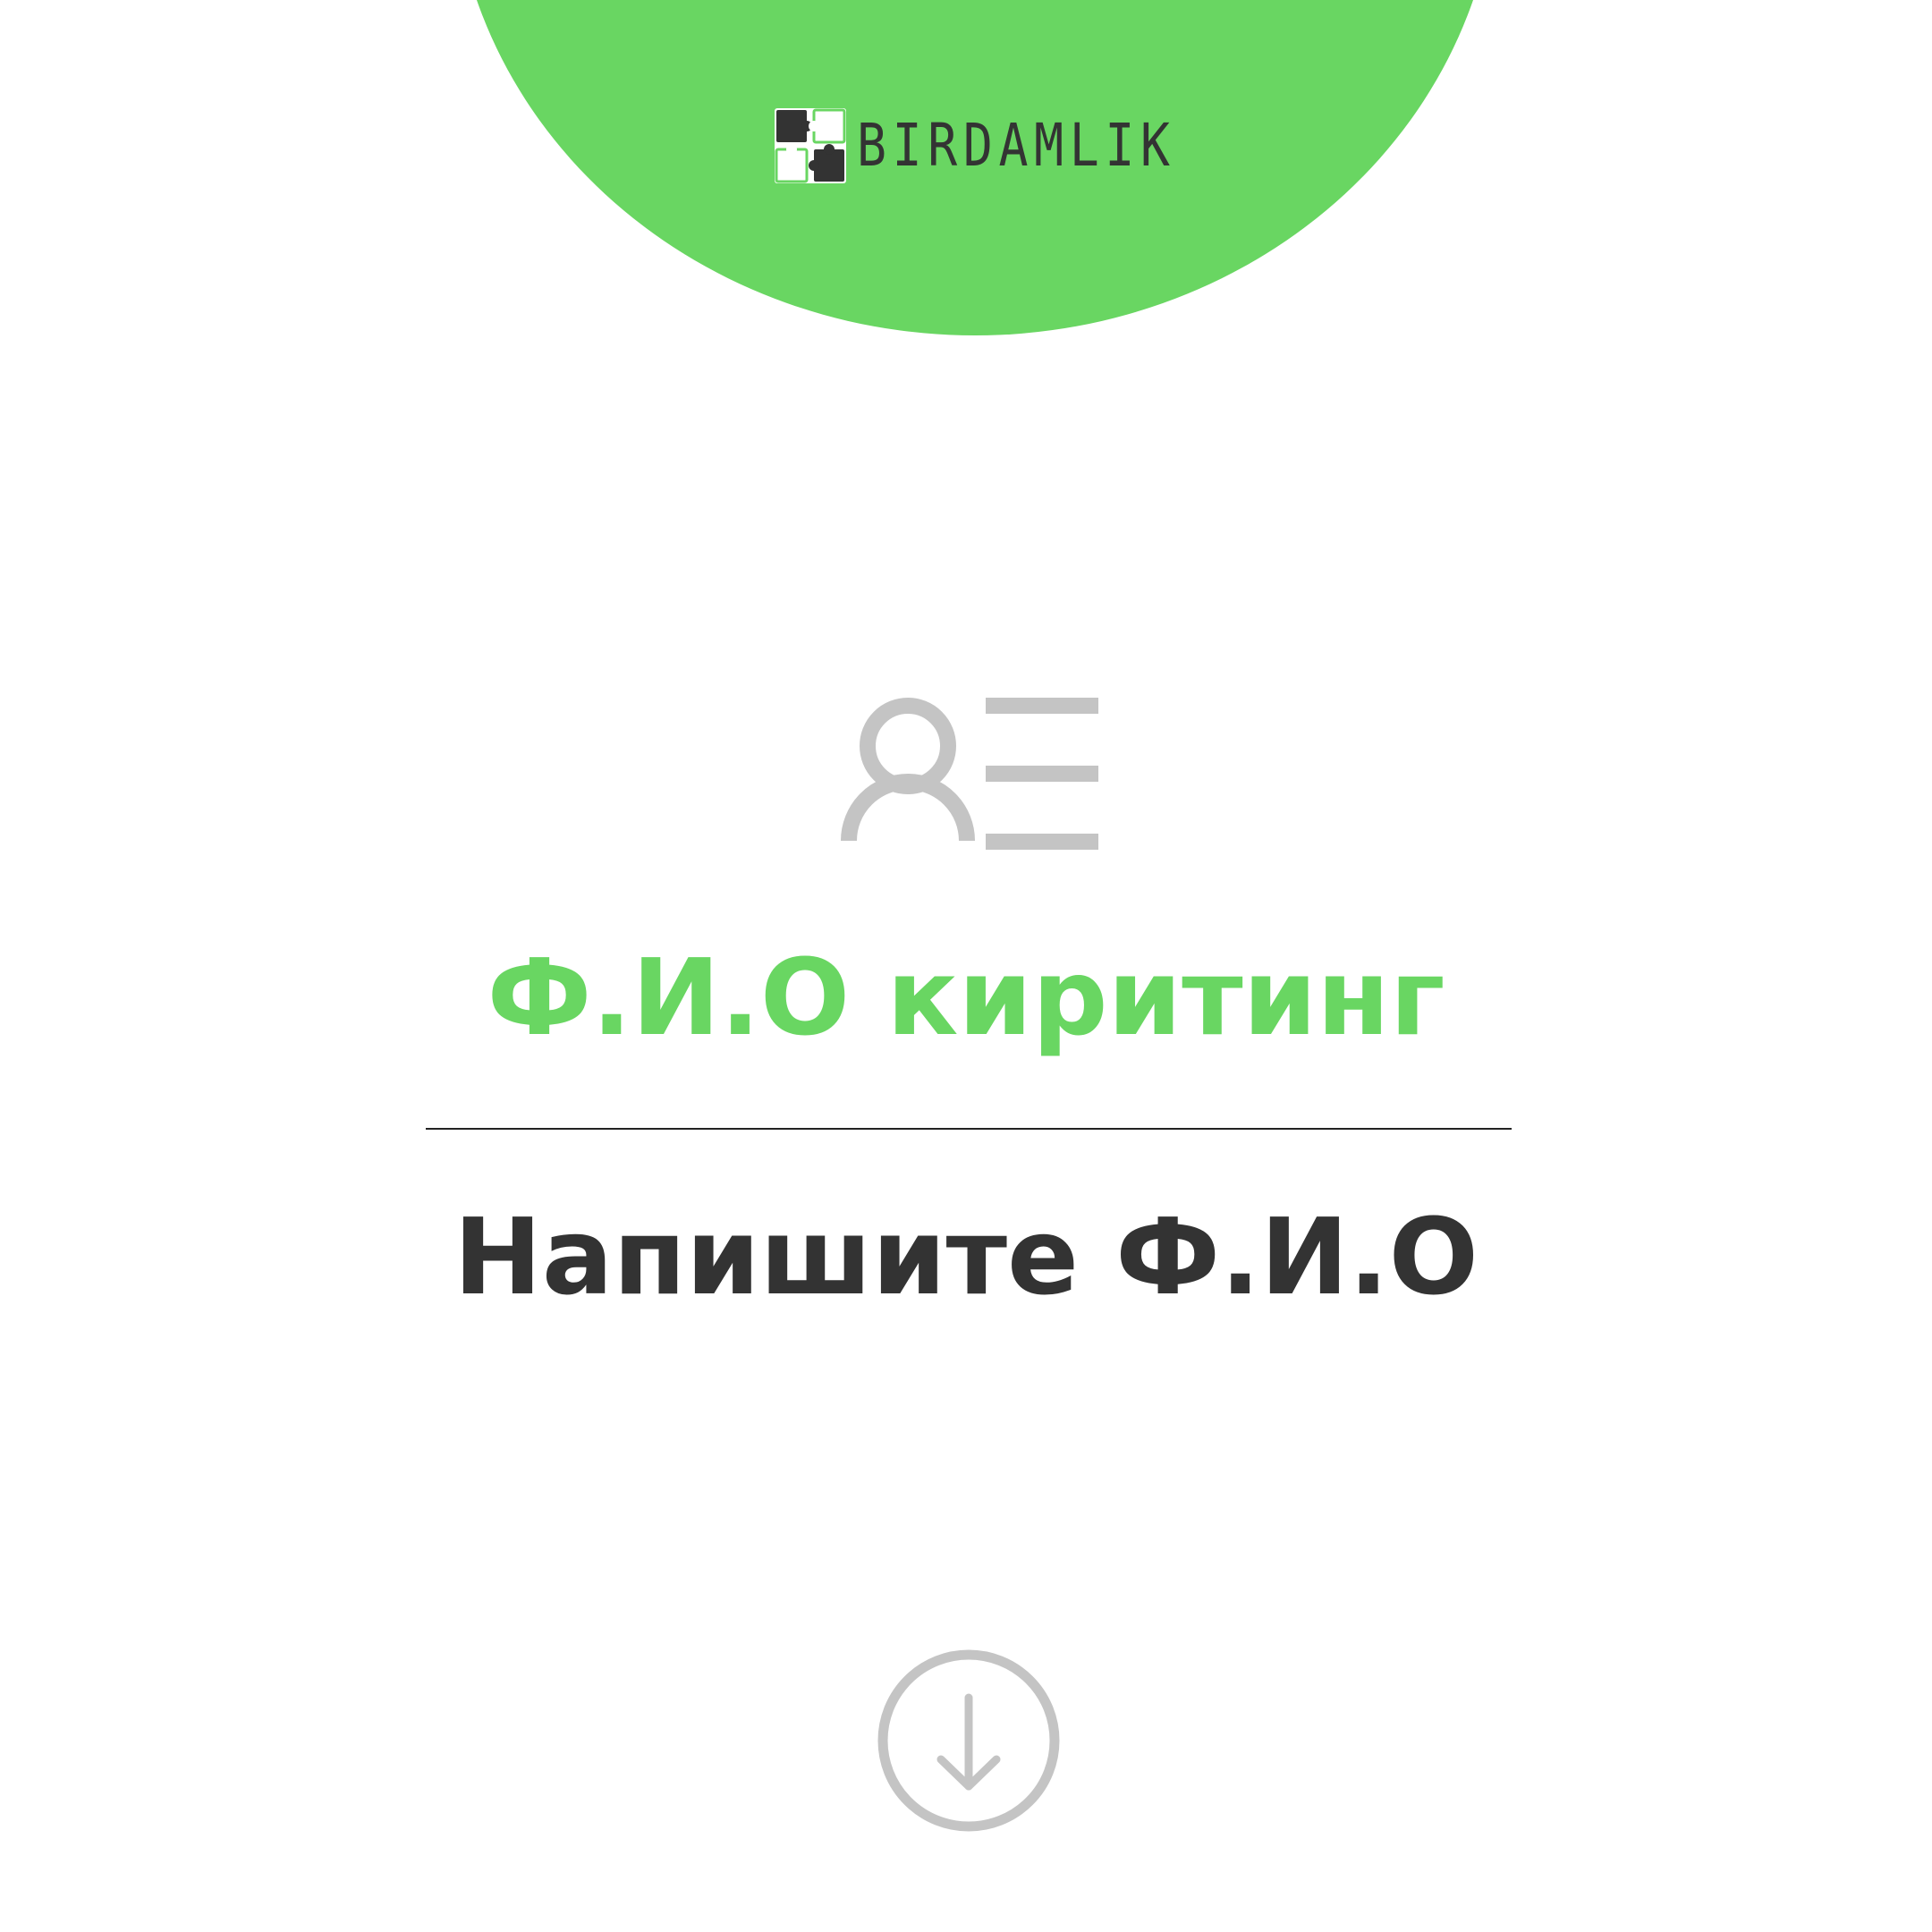 The height and width of the screenshot is (1932, 1932). I want to click on brand-name: BIRDAMLIK, so click(1016, 145).